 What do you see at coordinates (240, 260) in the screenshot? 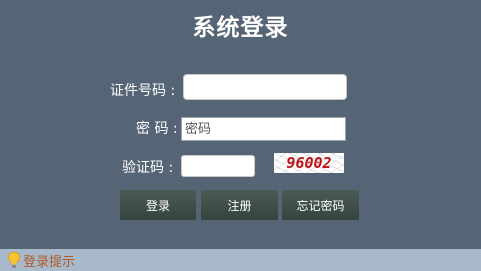
I see `footer-bar: 登录提示` at bounding box center [240, 260].